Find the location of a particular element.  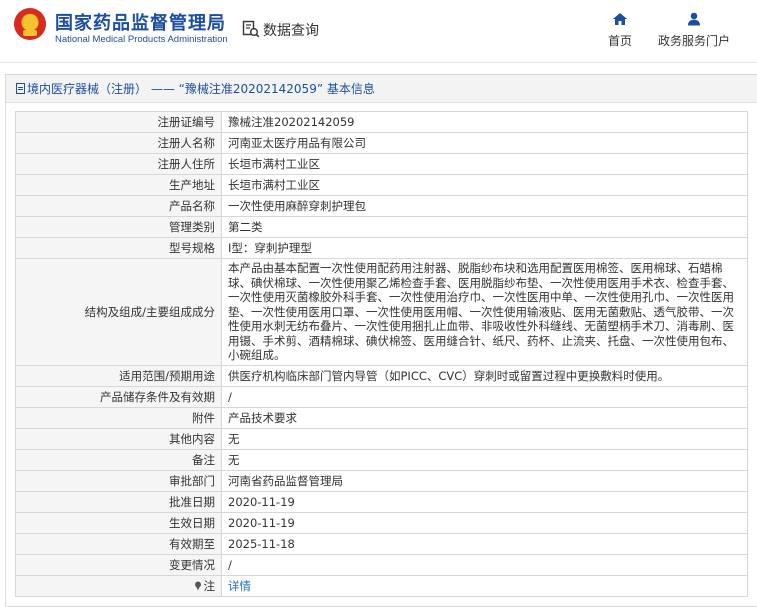

table-row: 注册人住所 长垣市满村工业区 is located at coordinates (381, 164).